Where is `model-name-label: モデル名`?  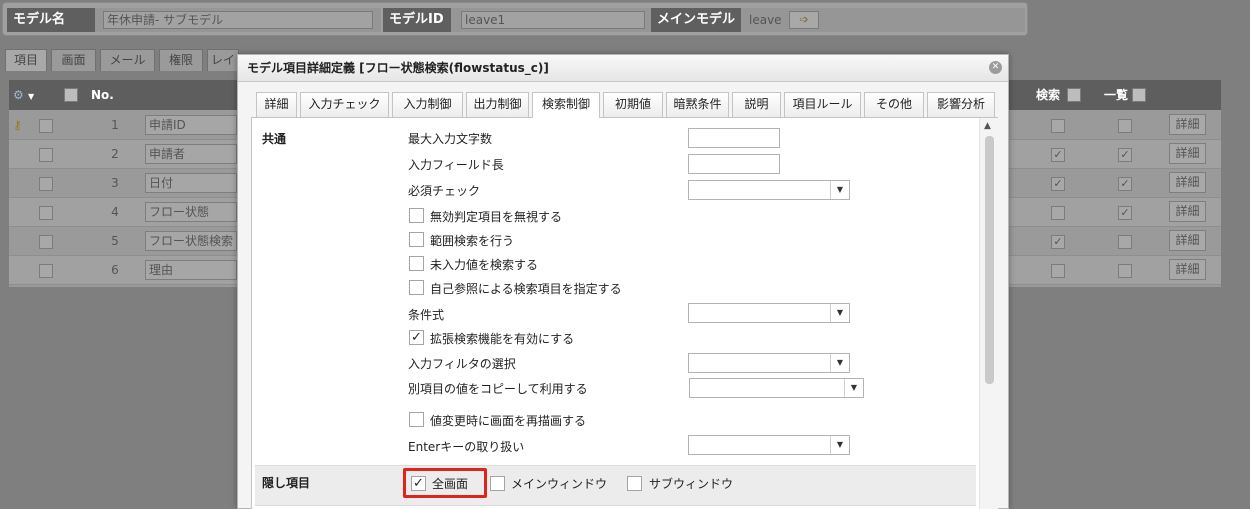 model-name-label: モデル名 is located at coordinates (51, 20).